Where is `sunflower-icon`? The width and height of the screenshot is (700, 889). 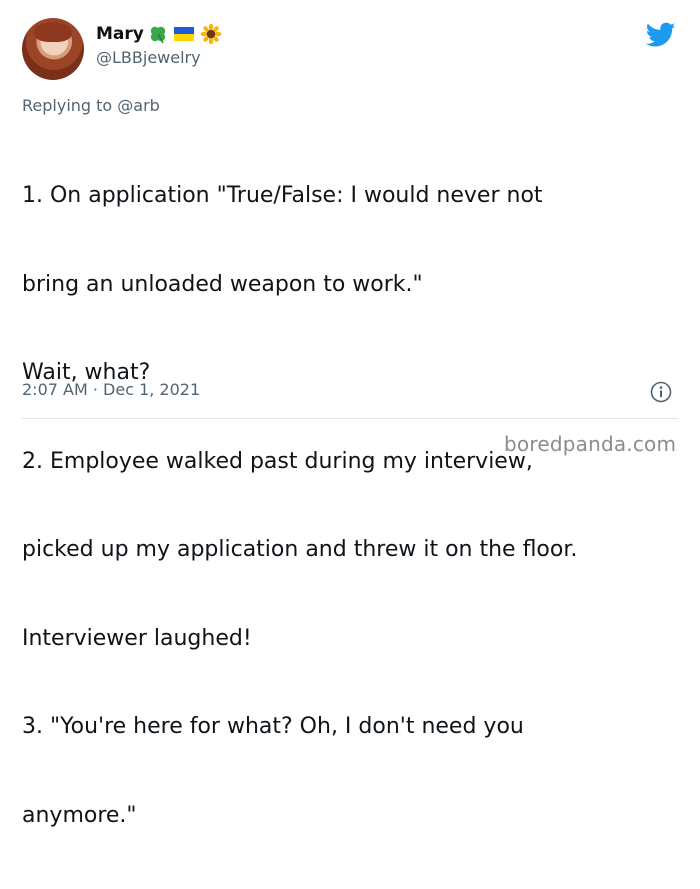 sunflower-icon is located at coordinates (211, 34).